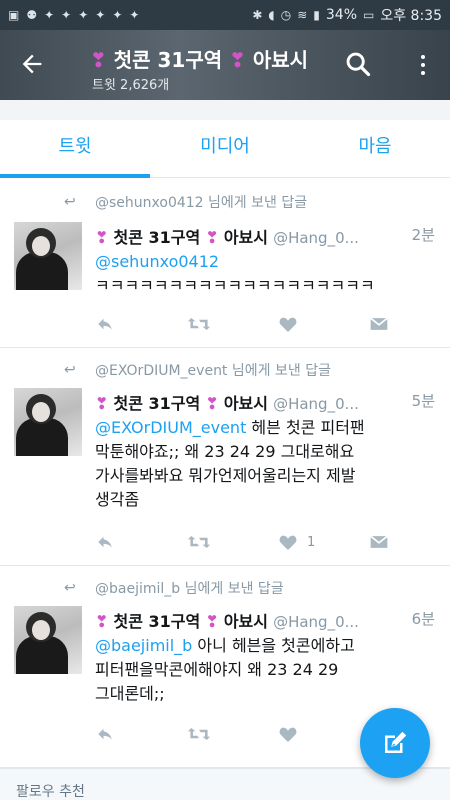 The image size is (450, 800). I want to click on tweet-author-line: ❣ 첫콘 31구역 ❣ 아뵤시 @Hang_0... 5분, so click(265, 402).